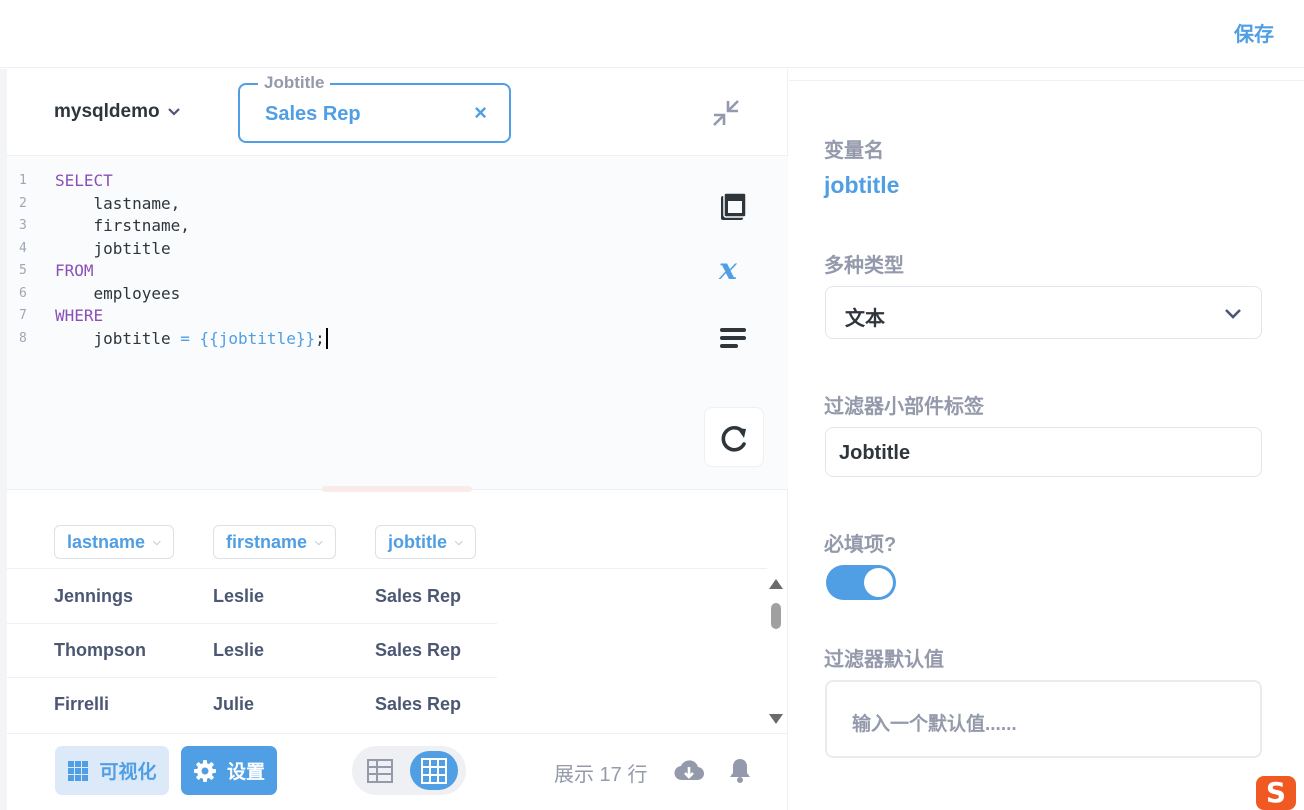 Image resolution: width=1304 pixels, height=810 pixels. Describe the element at coordinates (248, 338) in the screenshot. I see `template-variable: = {{jobtitle}}` at that location.